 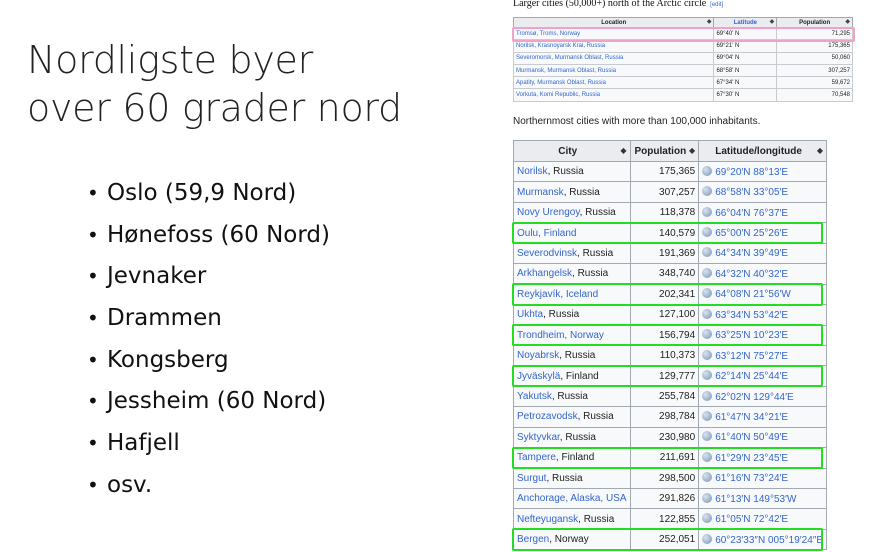 I want to click on coordinates-link: 61°05′N 72°42′E, so click(x=751, y=519).